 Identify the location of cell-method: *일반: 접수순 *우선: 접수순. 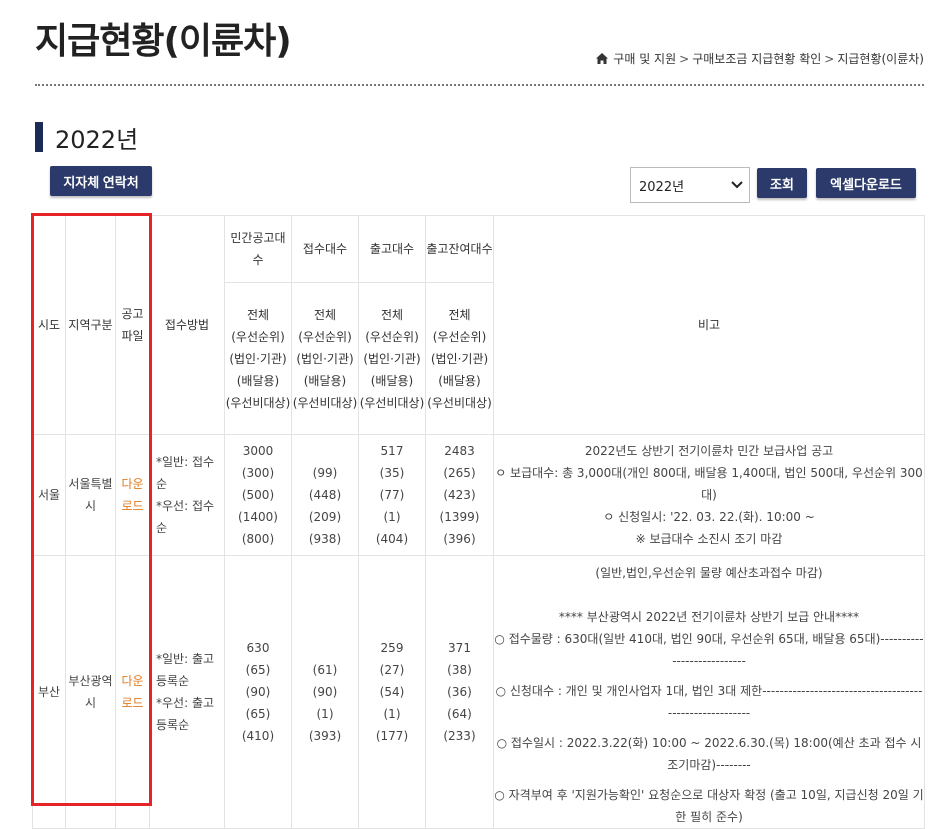
(187, 495).